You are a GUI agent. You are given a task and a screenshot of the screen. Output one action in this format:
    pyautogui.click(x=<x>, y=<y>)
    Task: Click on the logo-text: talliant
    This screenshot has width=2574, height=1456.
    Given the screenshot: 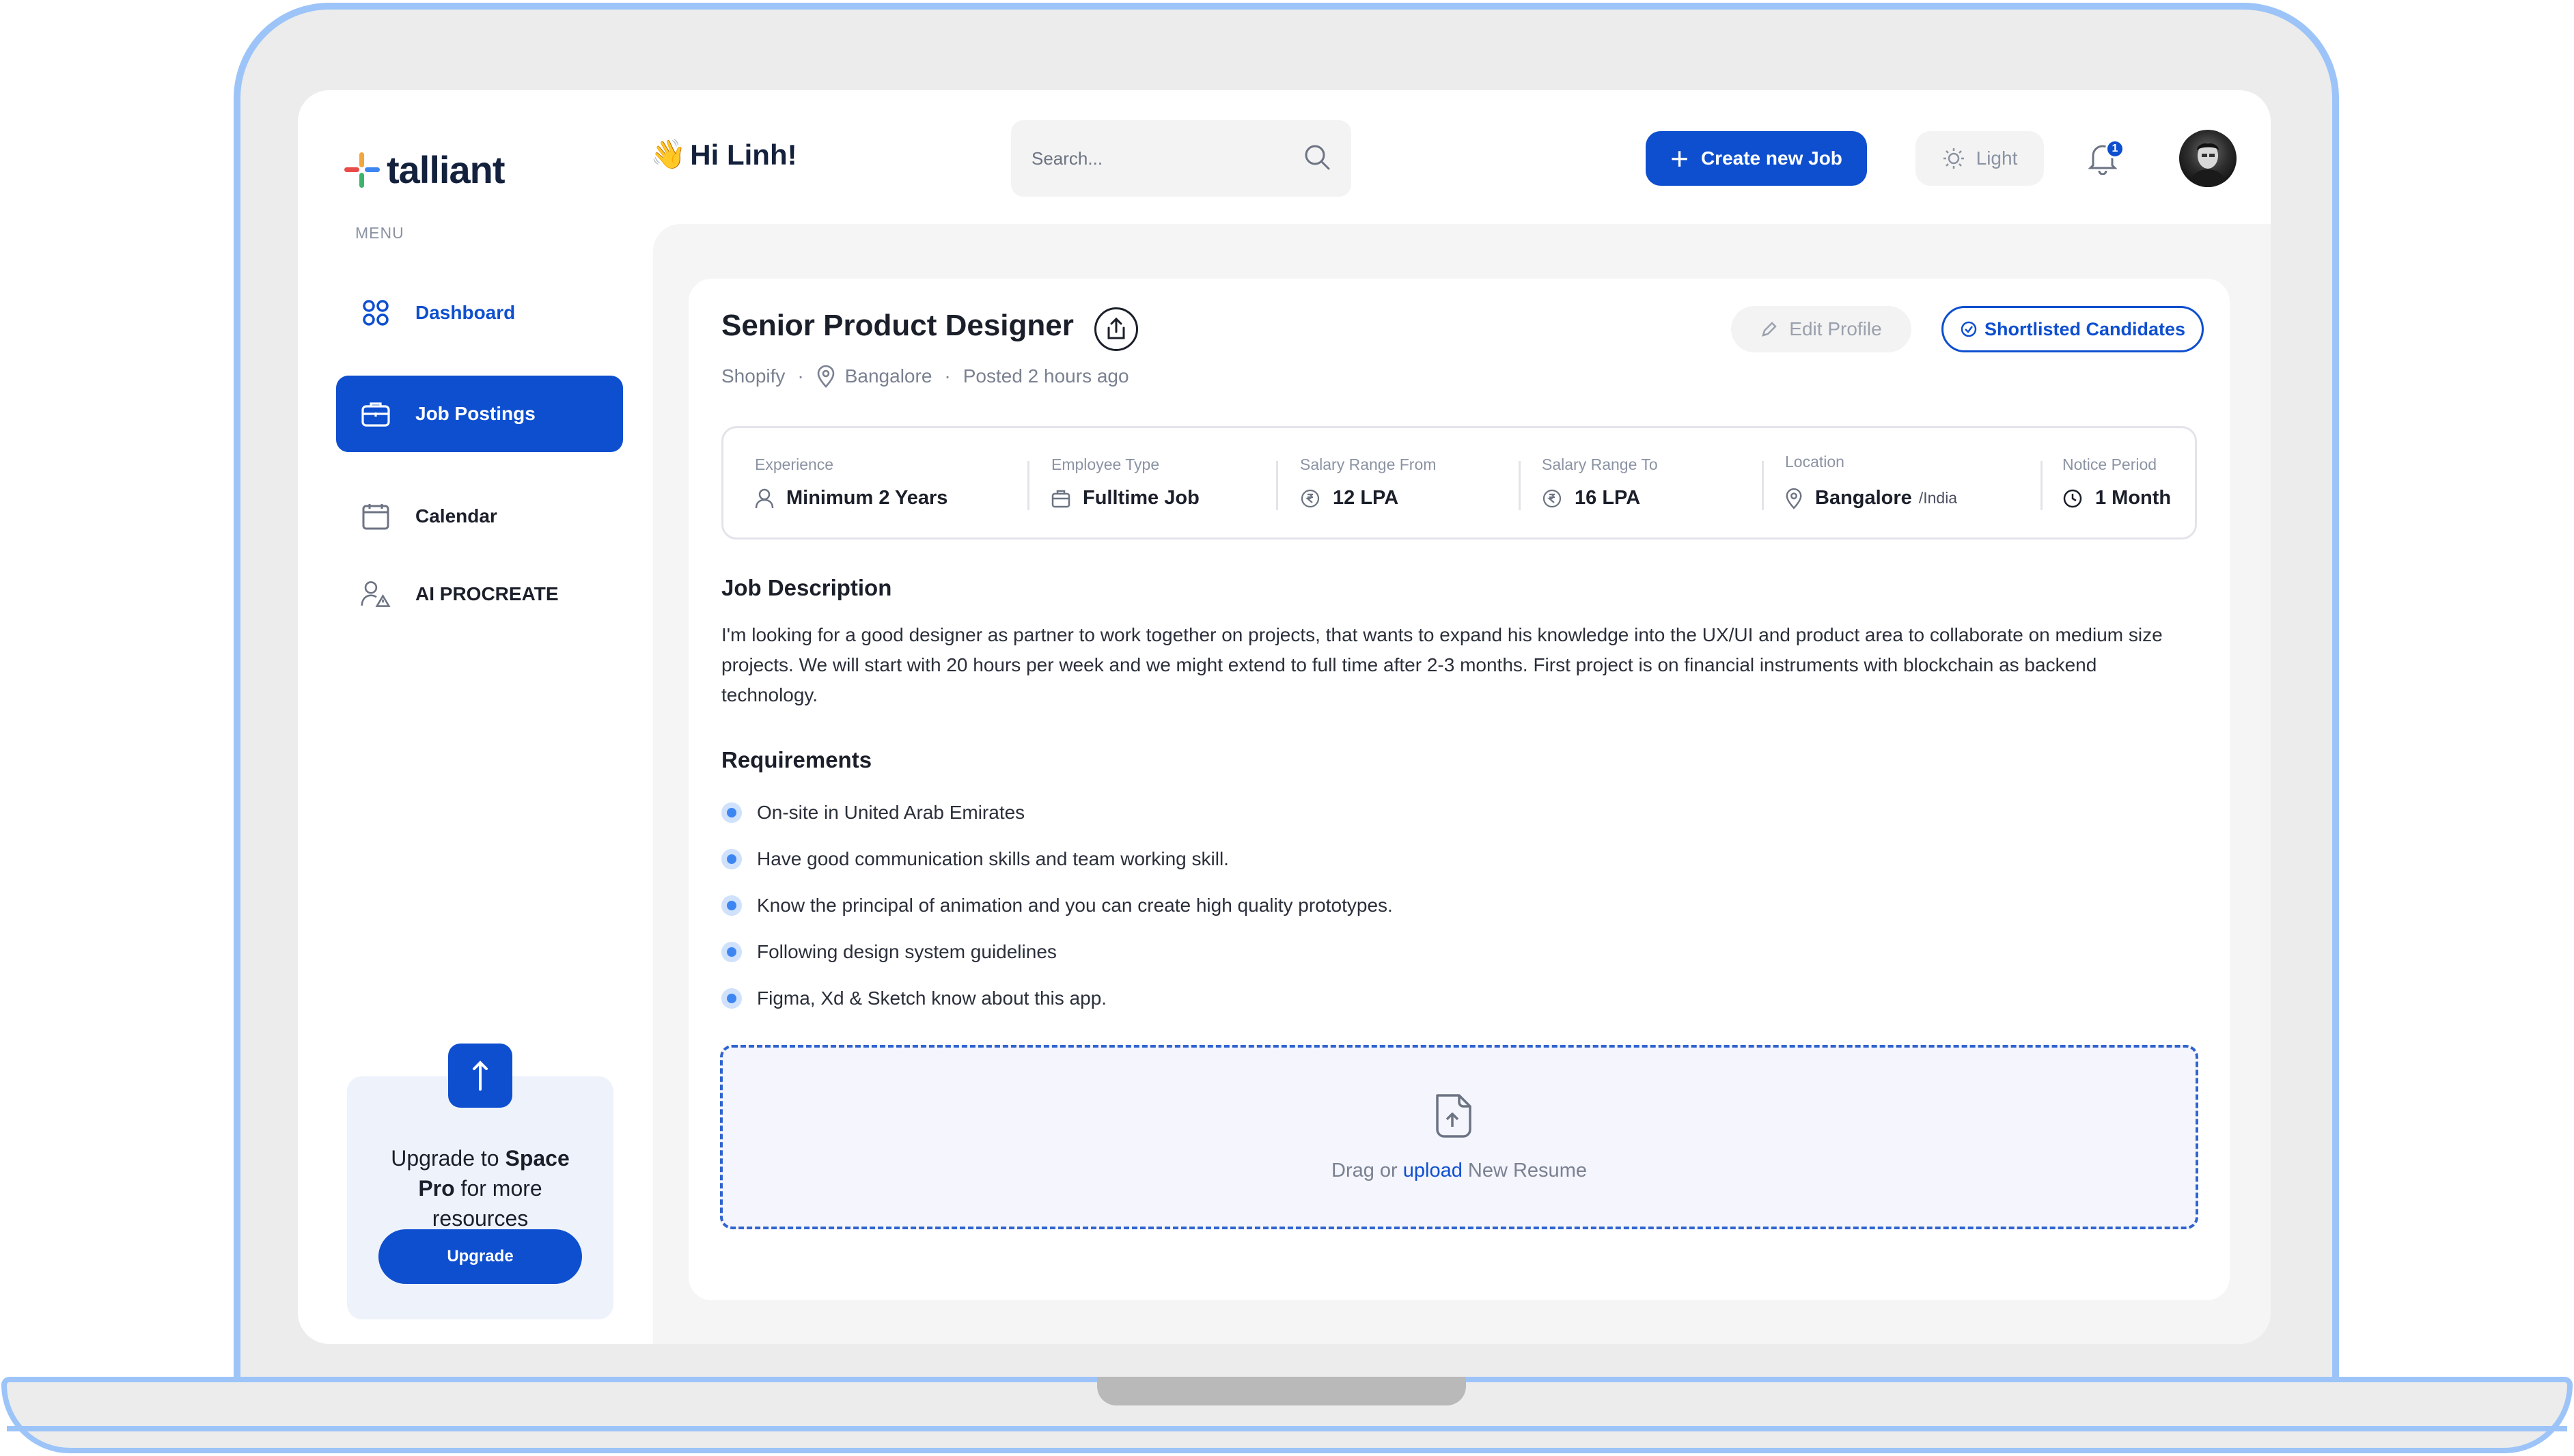 What is the action you would take?
    pyautogui.click(x=446, y=169)
    